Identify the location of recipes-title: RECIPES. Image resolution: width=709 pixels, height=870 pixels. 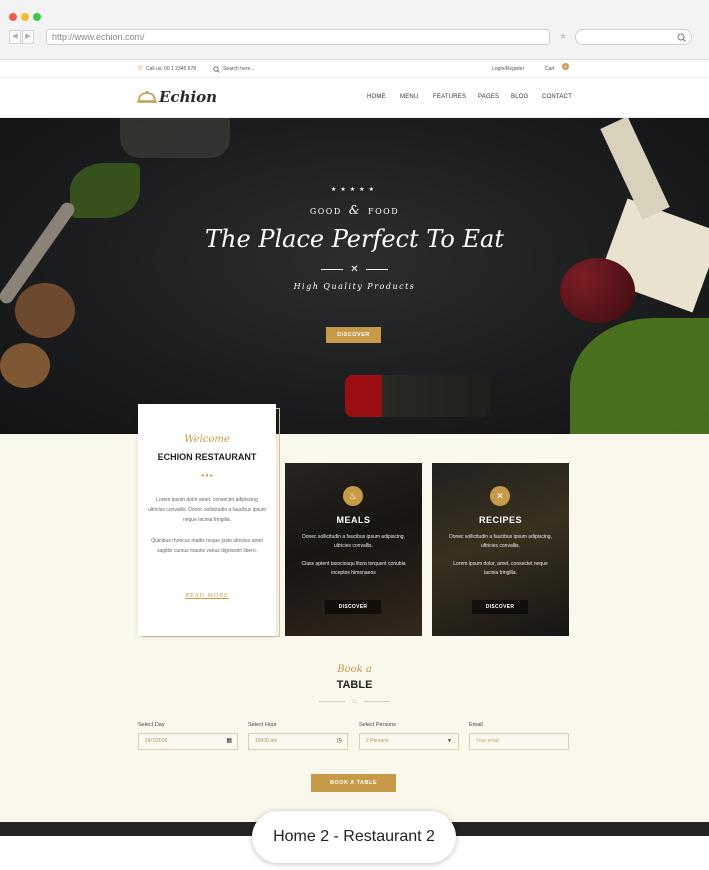
(500, 520).